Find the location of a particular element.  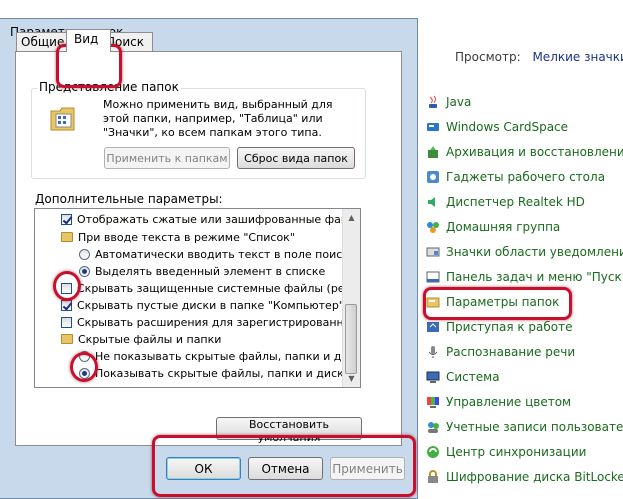

scroll-down-icon: ▼ is located at coordinates (351, 378).